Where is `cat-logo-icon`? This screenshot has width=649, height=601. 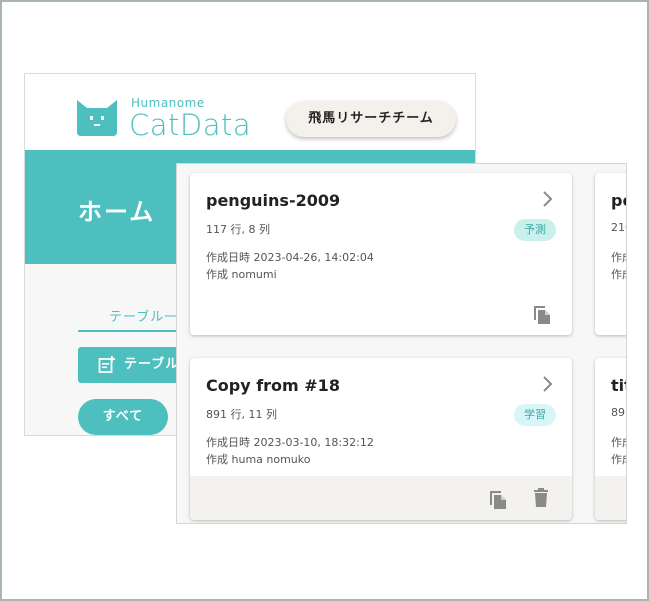
cat-logo-icon is located at coordinates (97, 118).